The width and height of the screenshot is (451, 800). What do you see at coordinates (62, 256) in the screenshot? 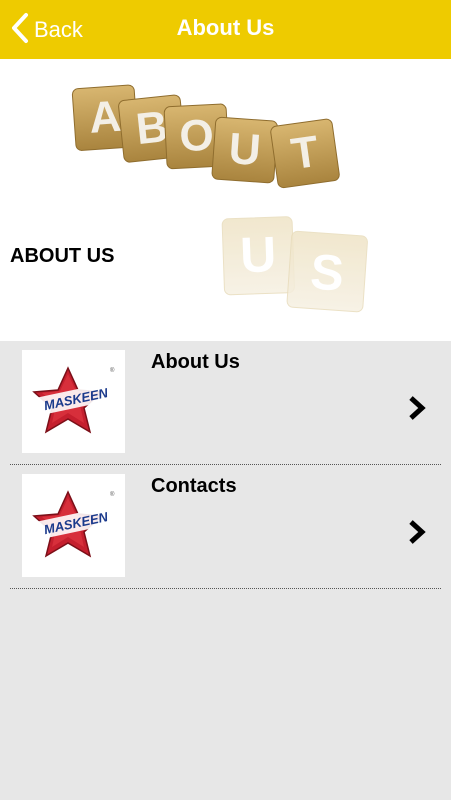
I see `banner-heading: ABOUT US` at bounding box center [62, 256].